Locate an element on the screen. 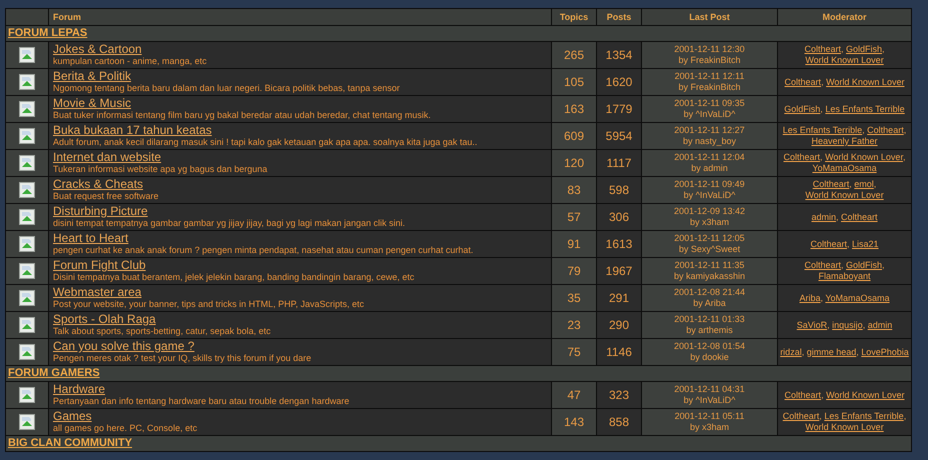 The image size is (928, 460). last-post-author: by nasty_boy is located at coordinates (710, 141).